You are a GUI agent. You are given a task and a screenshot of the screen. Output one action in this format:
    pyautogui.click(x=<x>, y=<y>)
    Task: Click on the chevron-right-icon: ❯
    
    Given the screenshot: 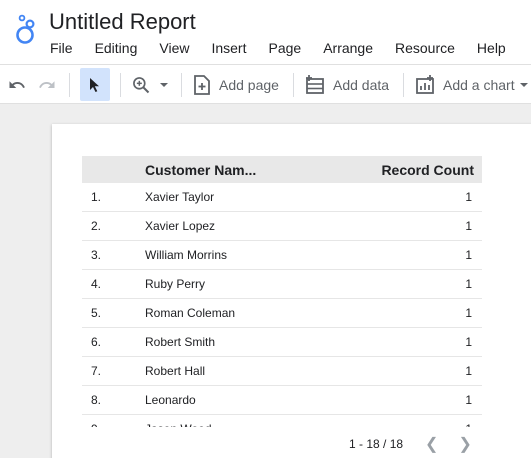 What is the action you would take?
    pyautogui.click(x=464, y=444)
    